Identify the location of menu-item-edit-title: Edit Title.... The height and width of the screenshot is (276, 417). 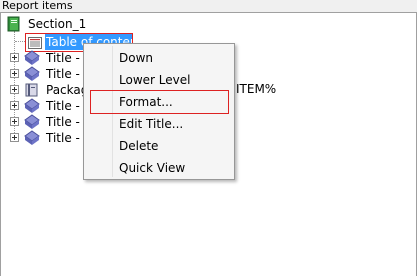
(159, 124).